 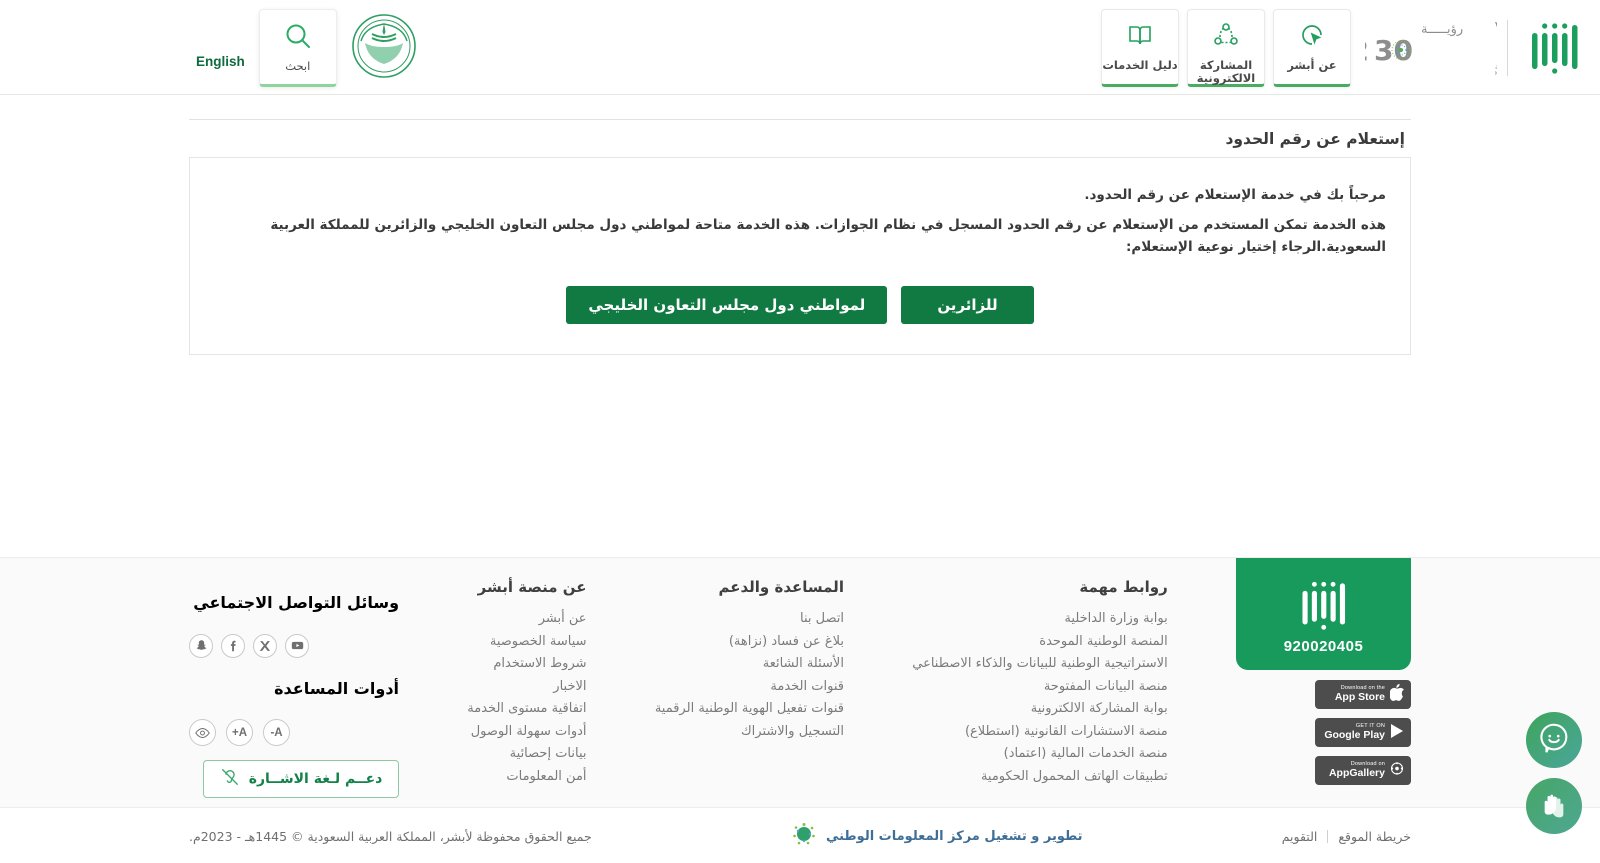 What do you see at coordinates (296, 603) in the screenshot?
I see `social-section-title: وسائل التواصل الاجتماعي` at bounding box center [296, 603].